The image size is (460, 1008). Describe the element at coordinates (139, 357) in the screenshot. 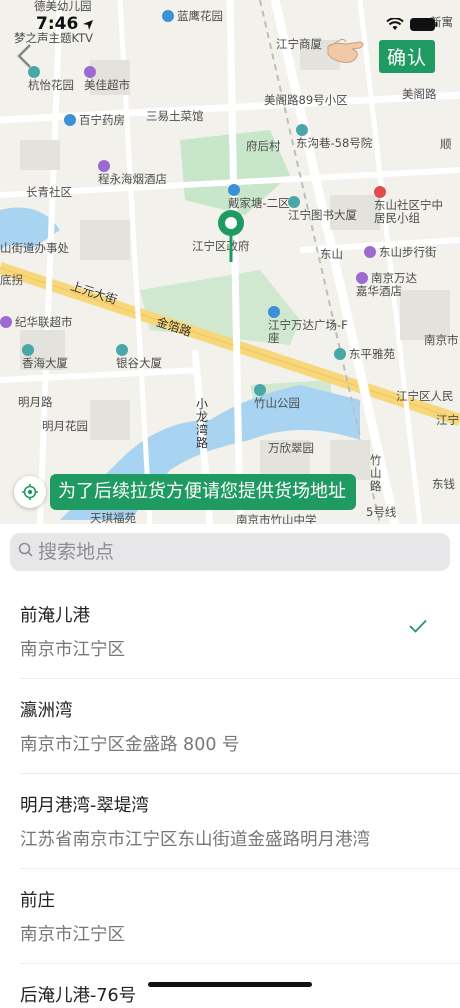

I see `map-poi: 银谷大厦` at that location.